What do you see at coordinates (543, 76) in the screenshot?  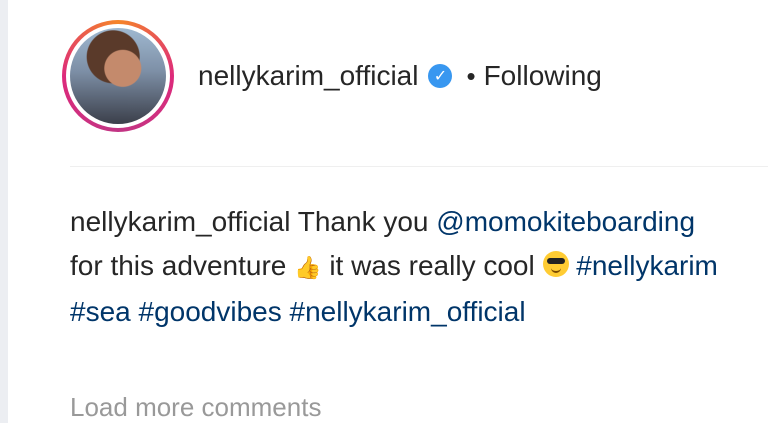 I see `following-button: Following` at bounding box center [543, 76].